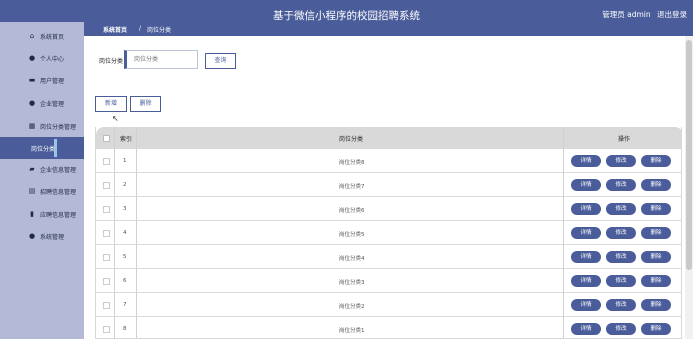  I want to click on database-icon: ▮, so click(32, 214).